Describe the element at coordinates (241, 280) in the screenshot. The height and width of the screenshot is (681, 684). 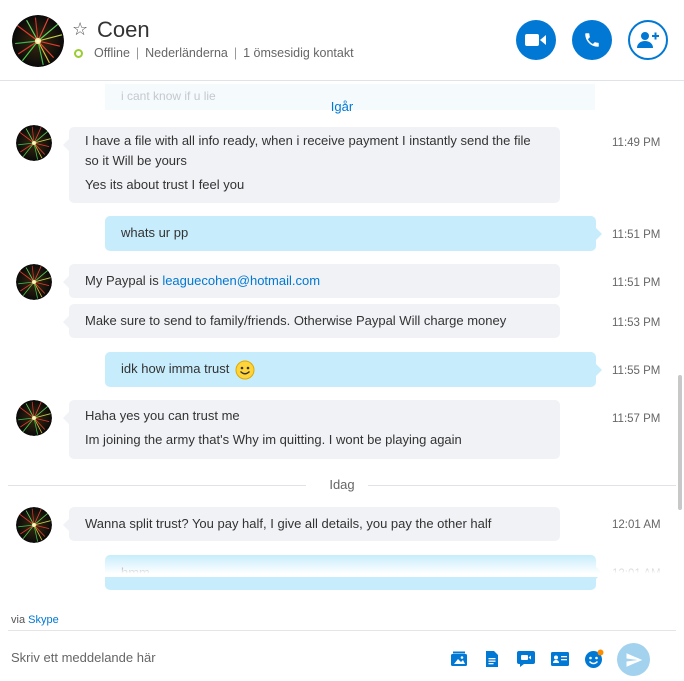
I see `email-link: leaguecohen@hotmail.com` at that location.